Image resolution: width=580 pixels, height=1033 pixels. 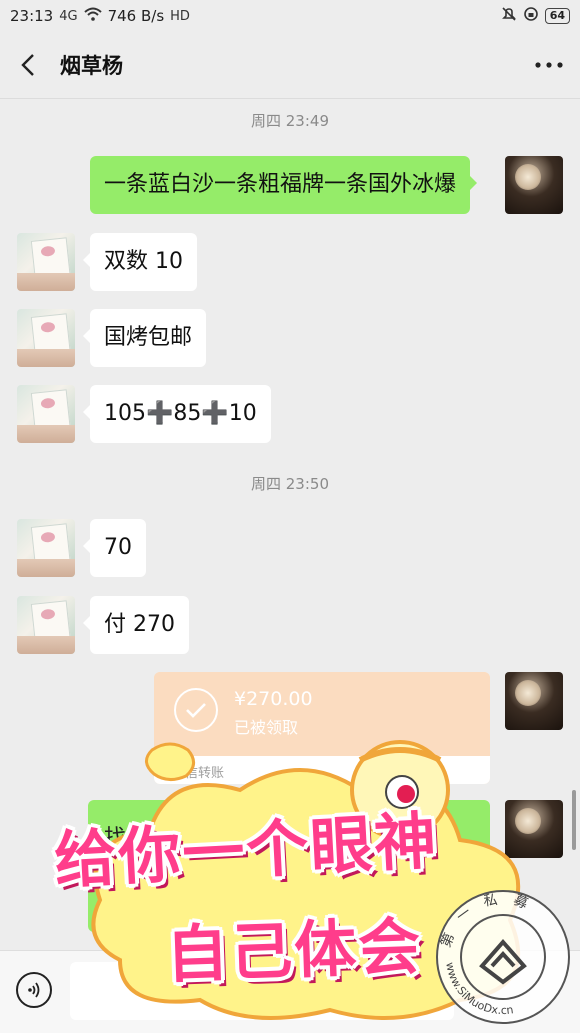 I want to click on rotation-lock-icon, so click(x=531, y=16).